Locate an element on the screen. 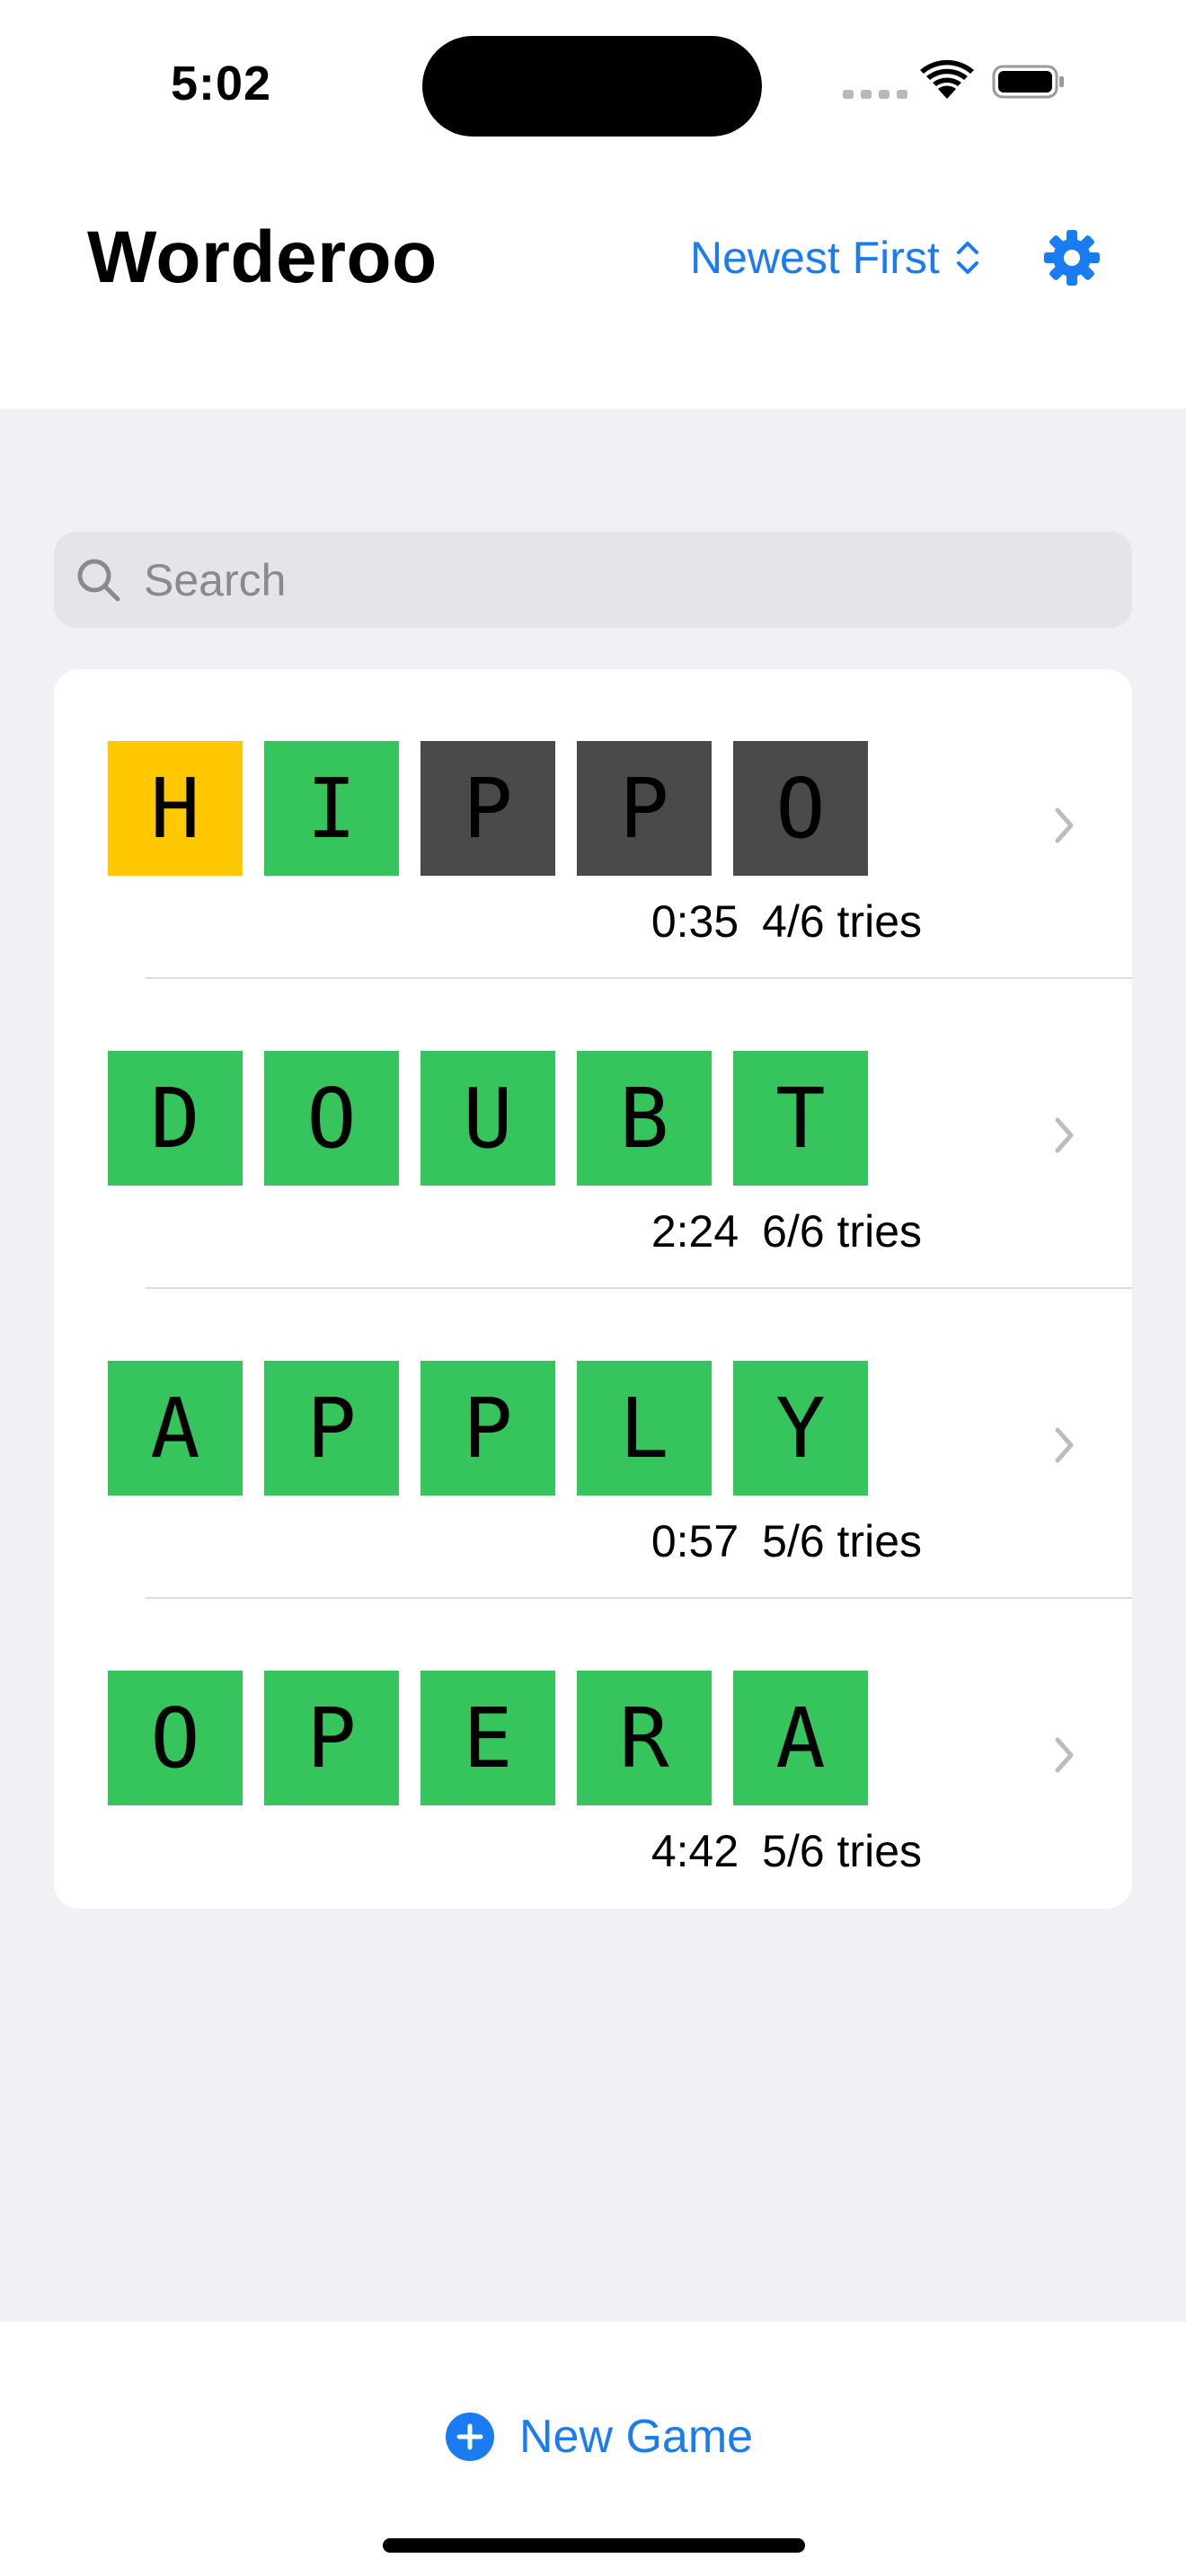  new-game-label: New Game is located at coordinates (636, 2437).